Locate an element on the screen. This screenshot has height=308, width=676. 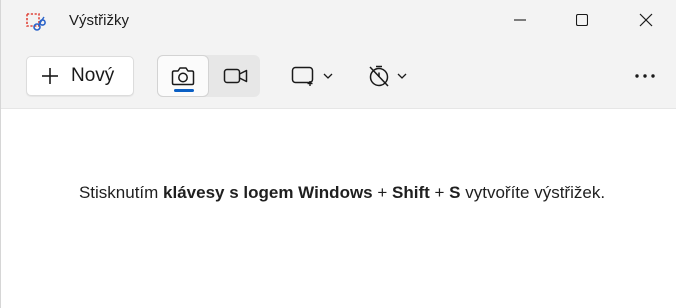
instruction-prefix: Stisknutím is located at coordinates (121, 192).